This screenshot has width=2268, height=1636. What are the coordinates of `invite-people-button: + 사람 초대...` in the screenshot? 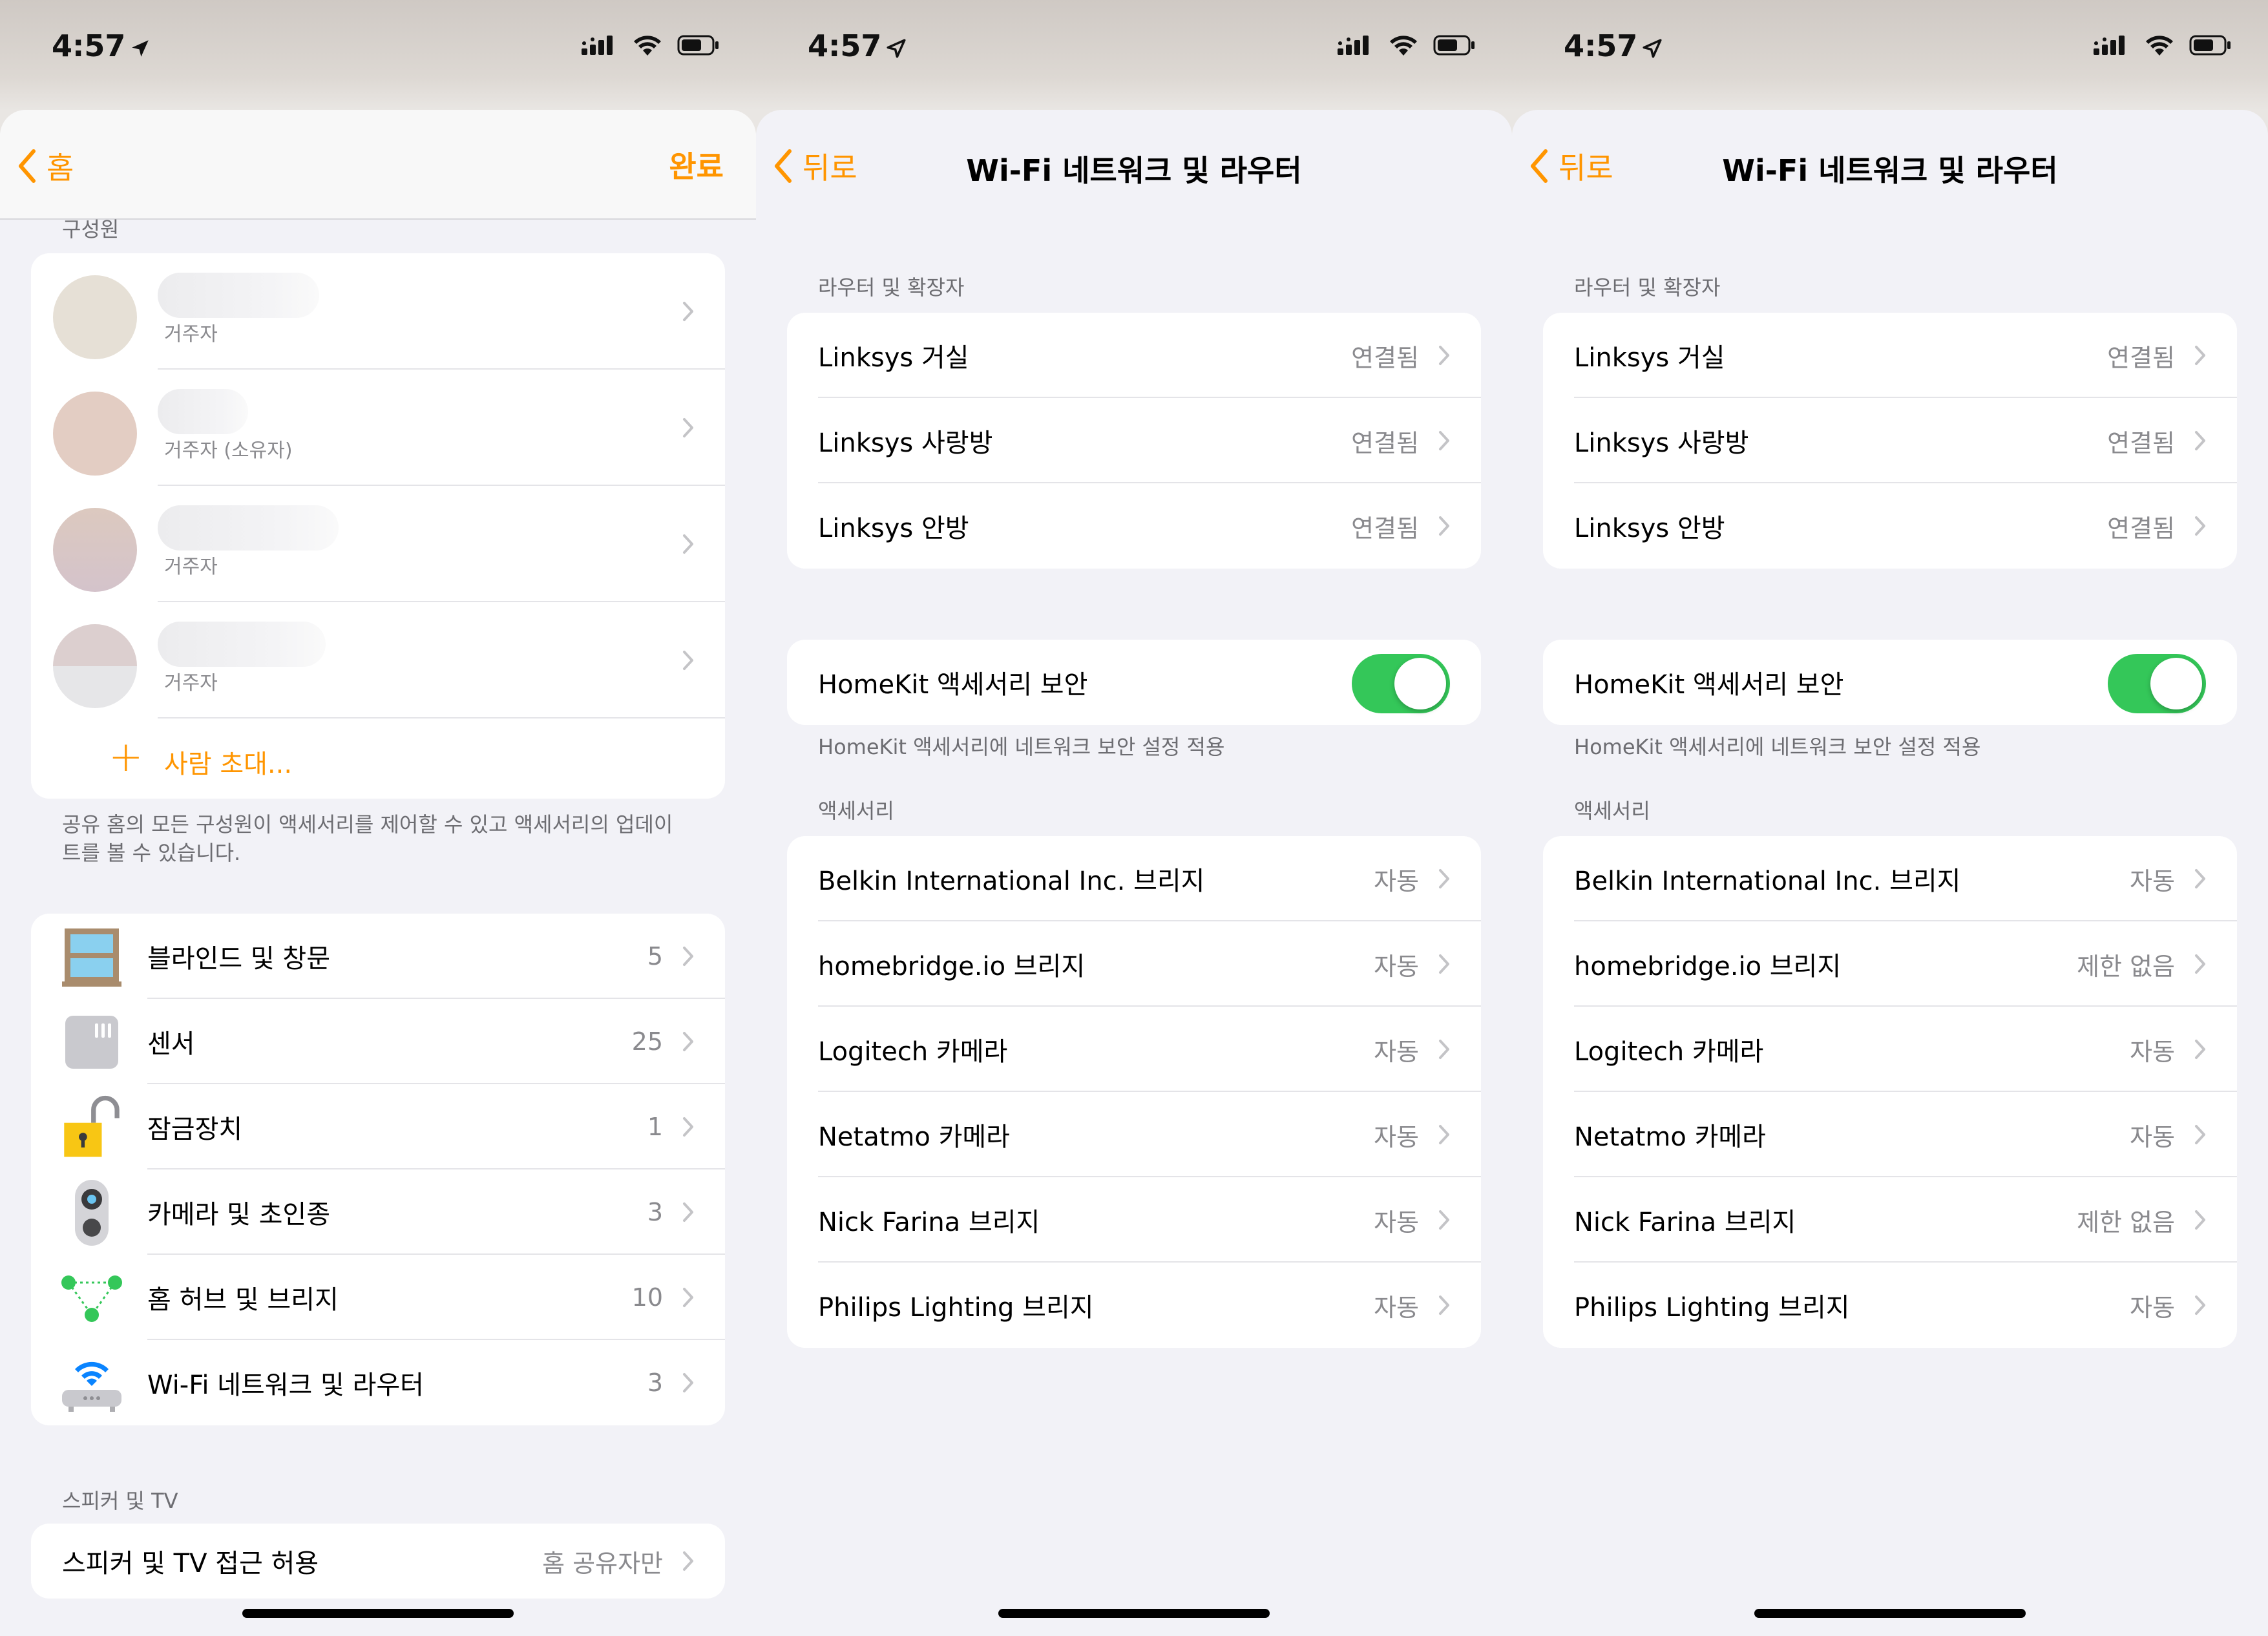 It's located at (378, 758).